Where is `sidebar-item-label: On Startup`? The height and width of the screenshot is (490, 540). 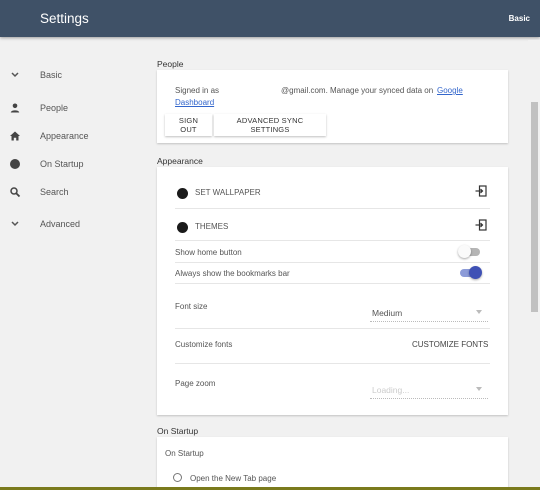 sidebar-item-label: On Startup is located at coordinates (62, 164).